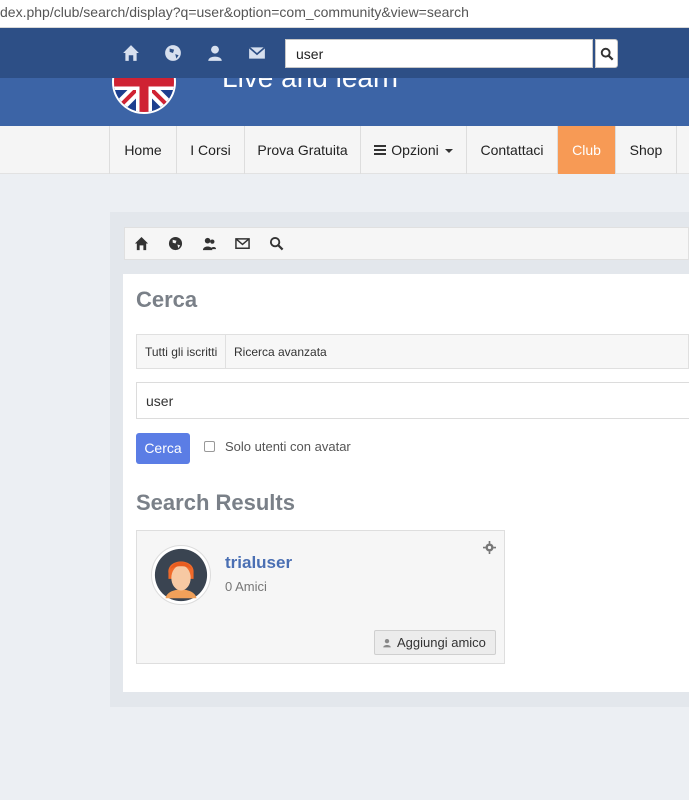 The image size is (689, 800). I want to click on avatar-only-checkbox, so click(209, 446).